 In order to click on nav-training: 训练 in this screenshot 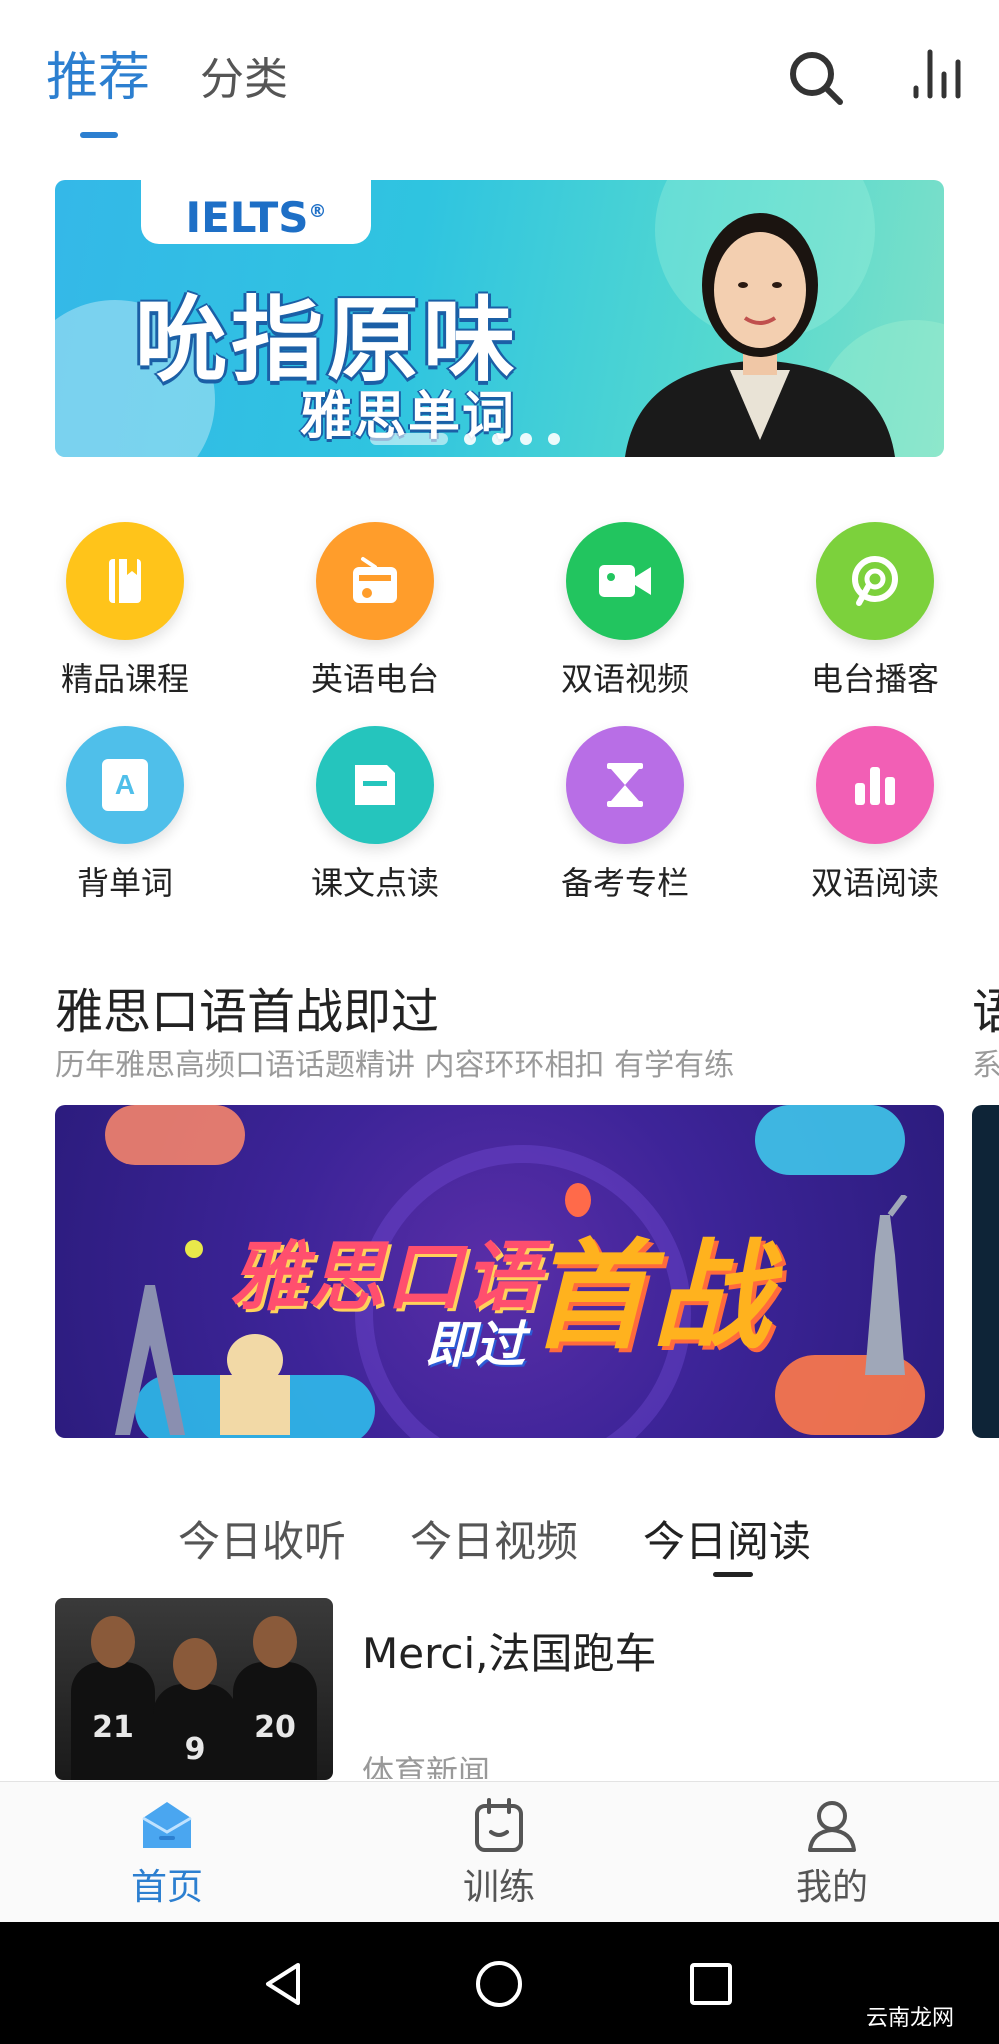, I will do `click(499, 1853)`.